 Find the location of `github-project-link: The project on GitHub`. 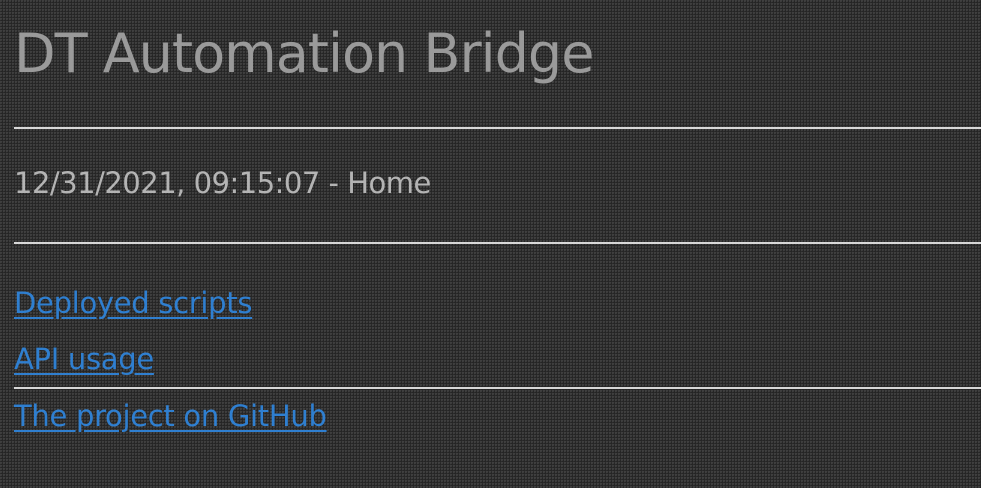

github-project-link: The project on GitHub is located at coordinates (170, 416).